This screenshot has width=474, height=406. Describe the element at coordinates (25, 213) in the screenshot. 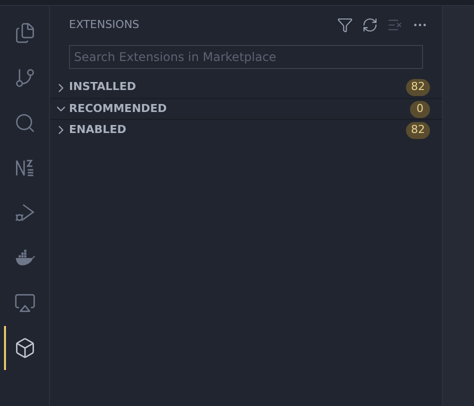

I see `play-bug-icon` at that location.